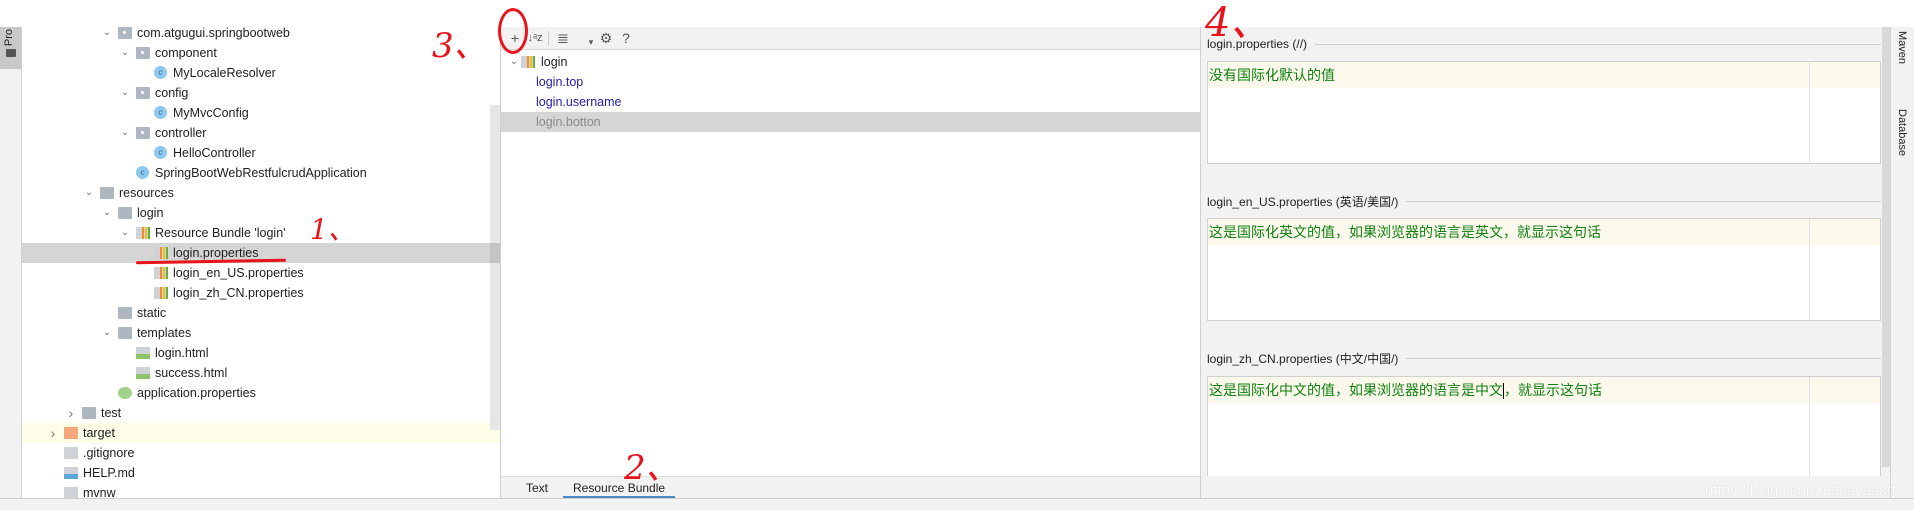  Describe the element at coordinates (261, 53) in the screenshot. I see `tree-node: ⌄ component` at that location.